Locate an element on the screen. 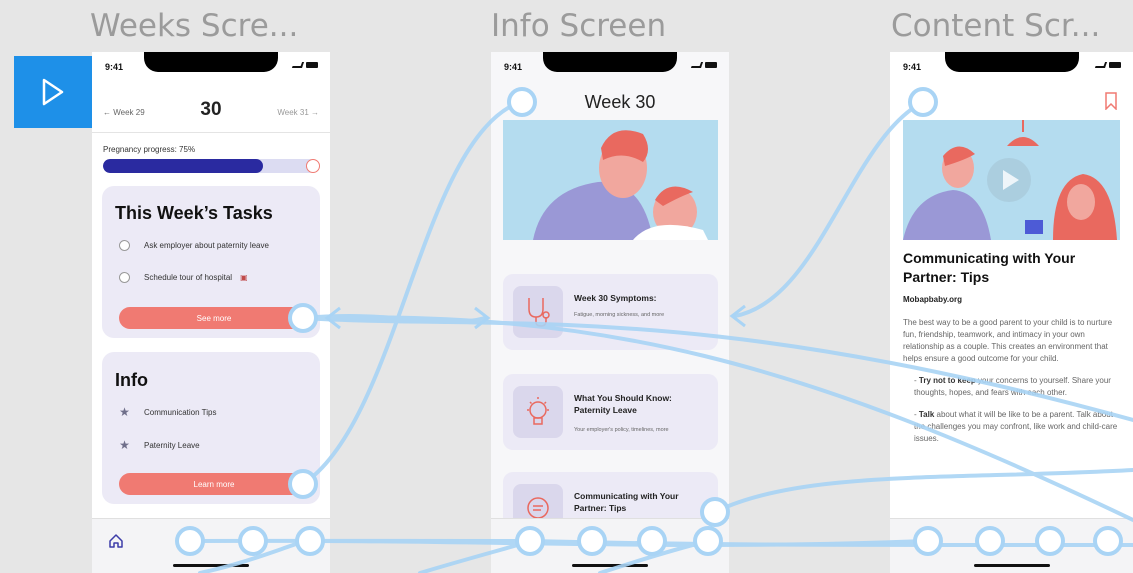  play-prototype-button is located at coordinates (53, 92).